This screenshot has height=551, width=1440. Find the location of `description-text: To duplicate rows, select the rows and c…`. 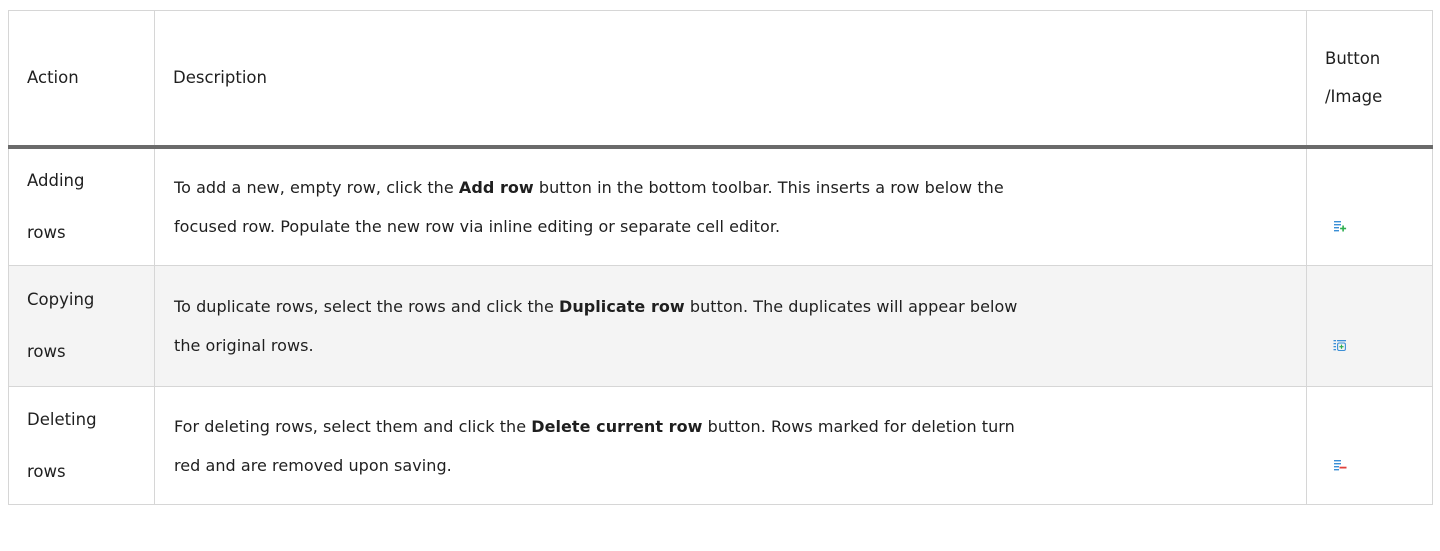

description-text: To duplicate rows, select the rows and c… is located at coordinates (366, 306).